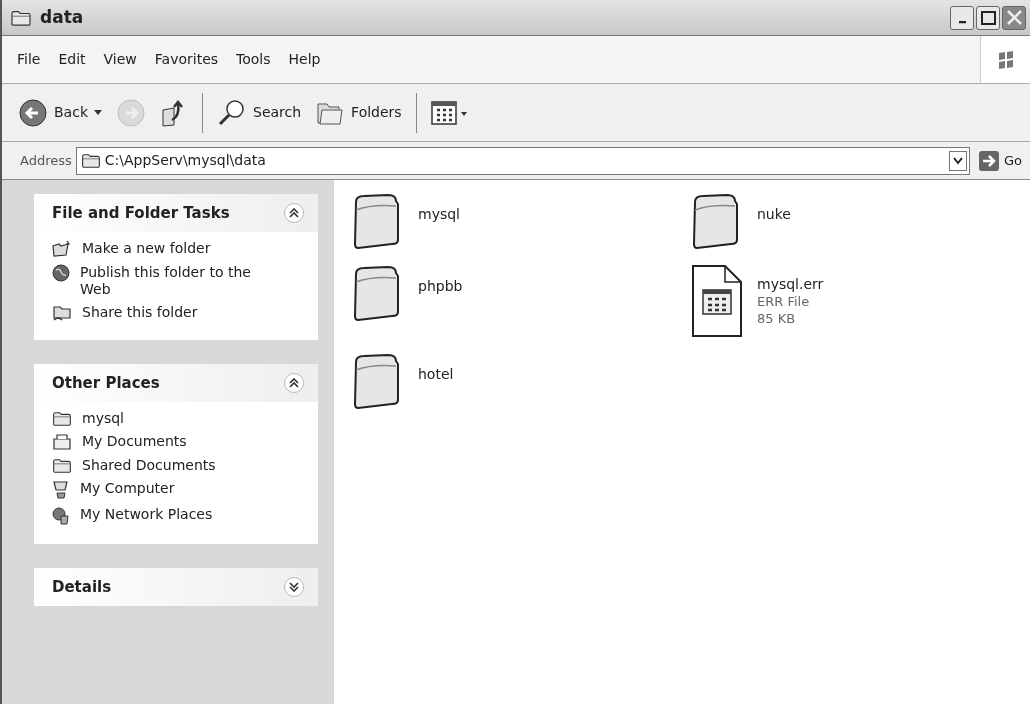 This screenshot has width=1030, height=704. What do you see at coordinates (141, 213) in the screenshot?
I see `panel-title: File and Folder Tasks` at bounding box center [141, 213].